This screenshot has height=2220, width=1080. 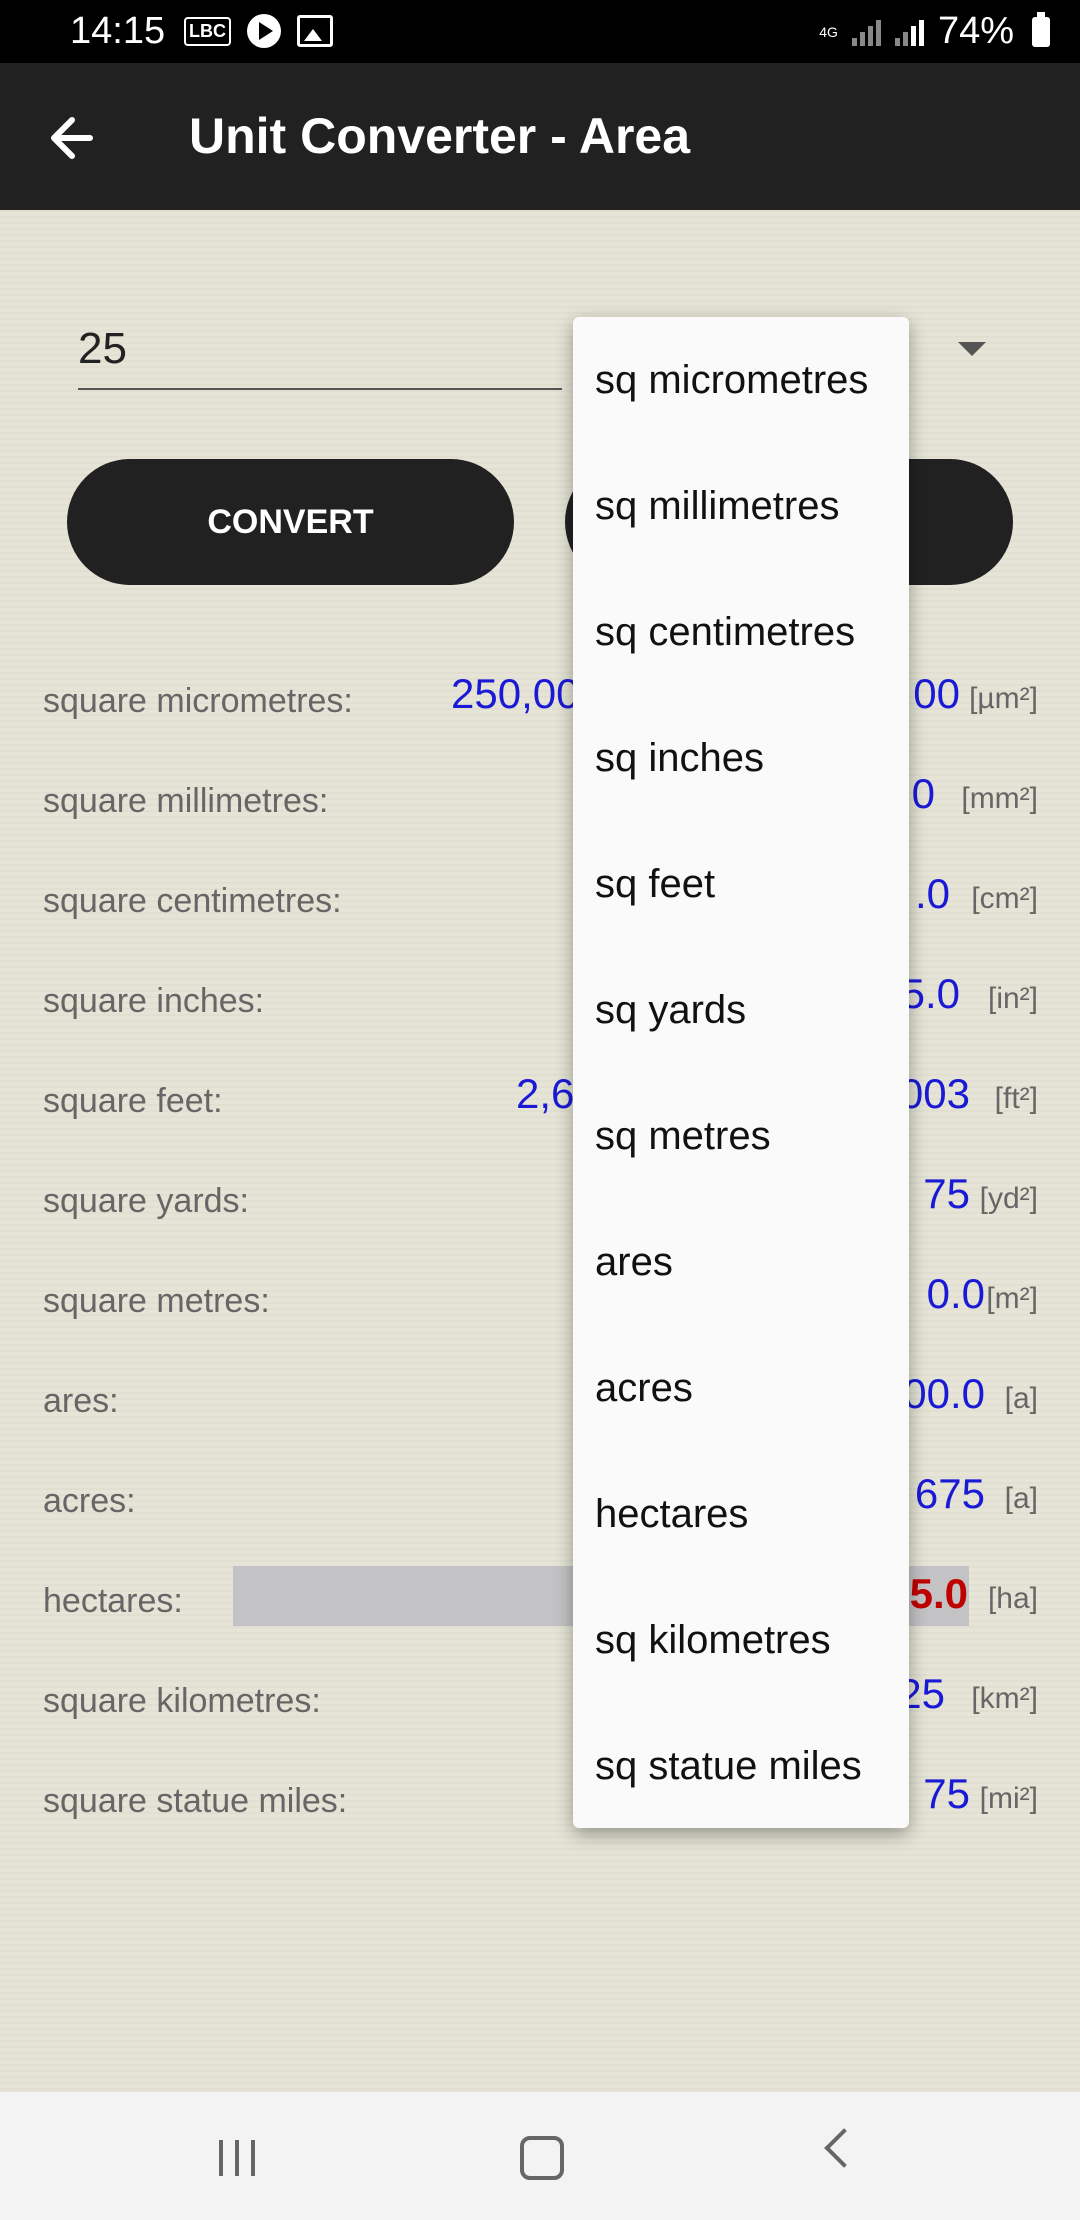 I want to click on result-row: square metres: 0.0 [m²], so click(x=540, y=1300).